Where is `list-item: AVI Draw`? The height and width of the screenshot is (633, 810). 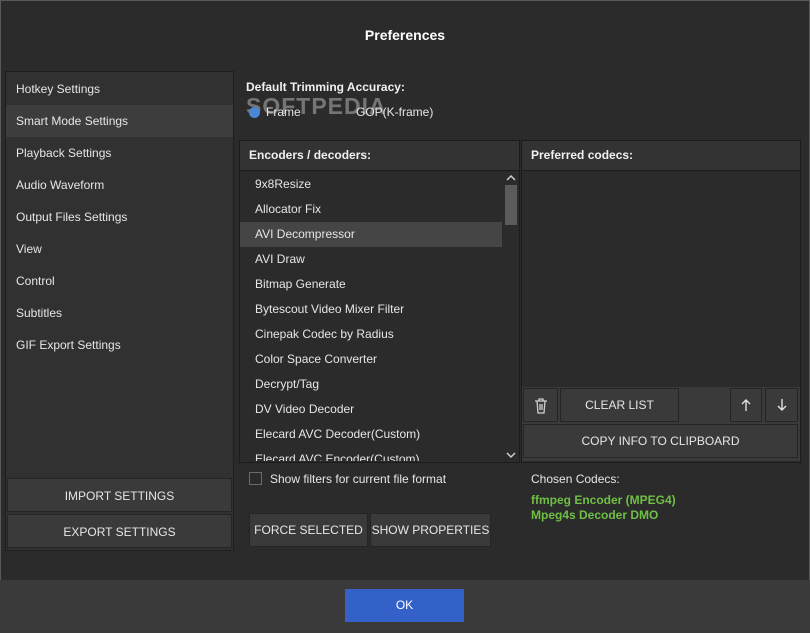 list-item: AVI Draw is located at coordinates (371, 259).